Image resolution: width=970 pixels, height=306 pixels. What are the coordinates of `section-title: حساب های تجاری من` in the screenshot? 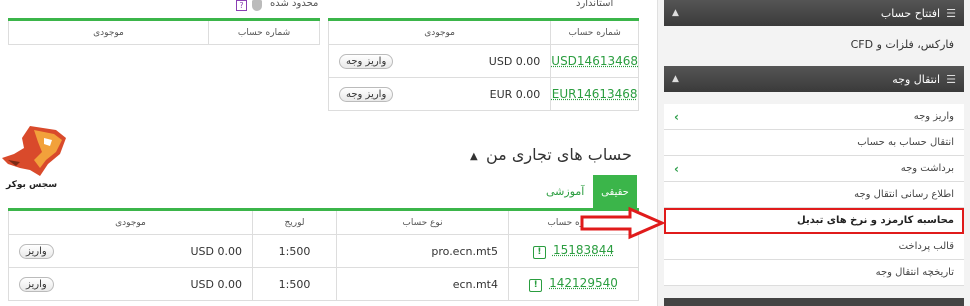 It's located at (559, 154).